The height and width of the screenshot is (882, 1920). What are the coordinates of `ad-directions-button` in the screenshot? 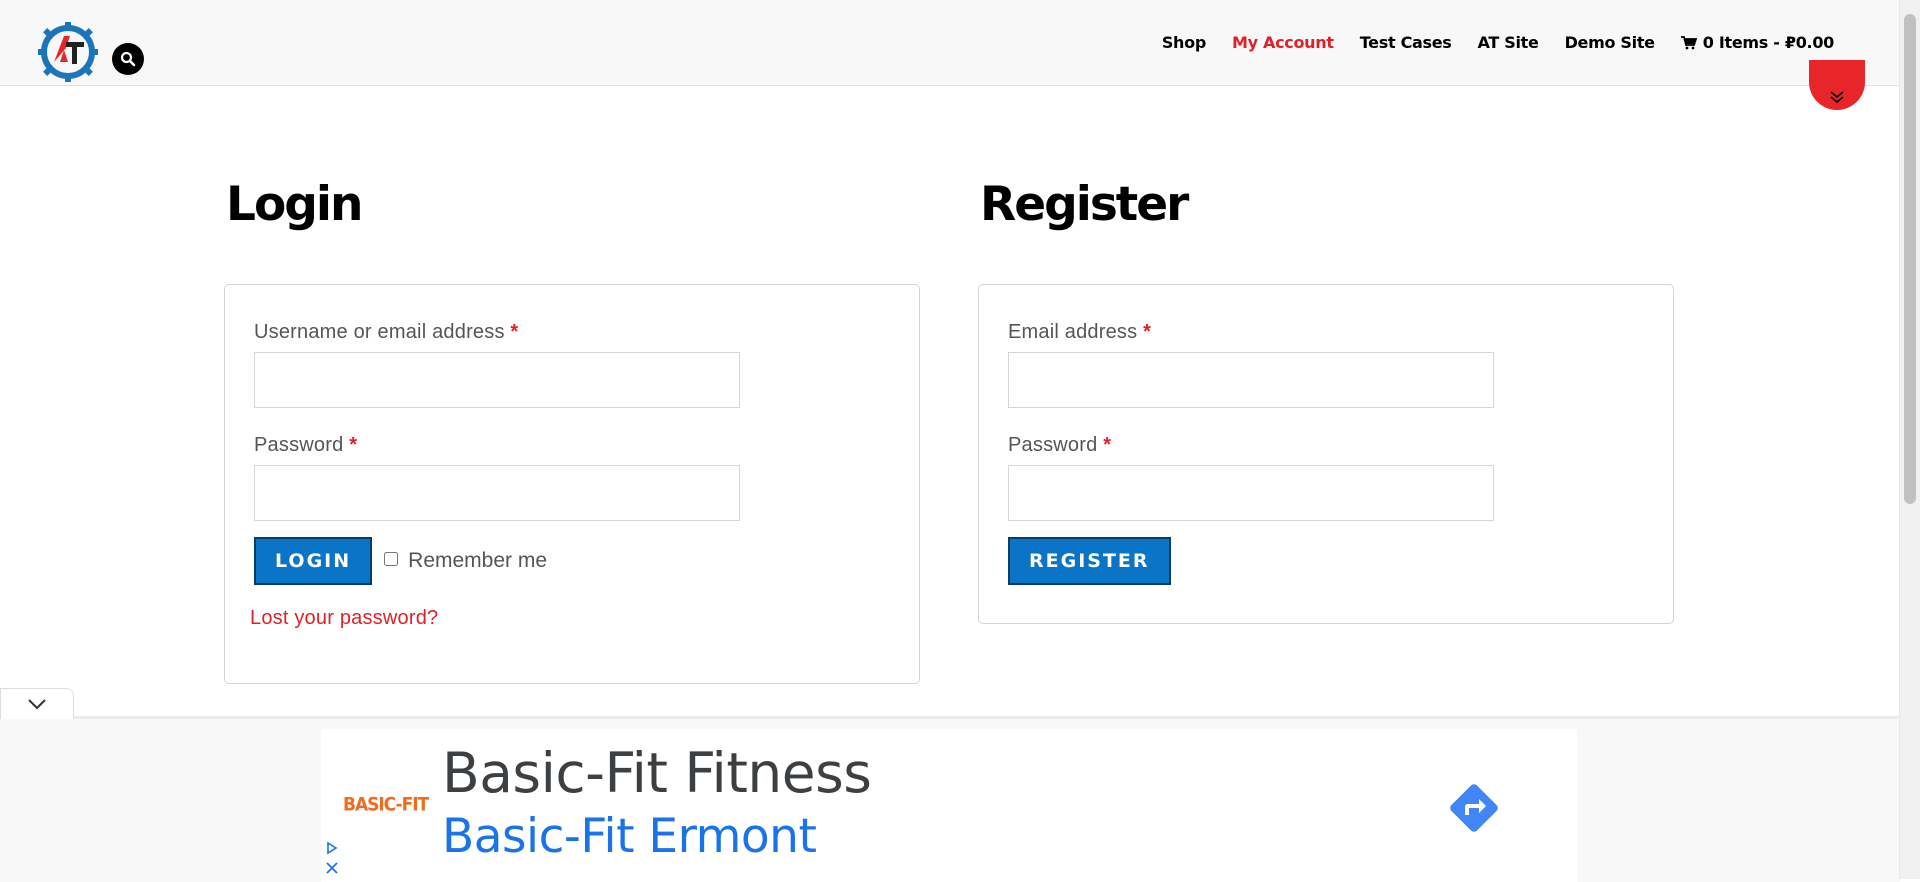 It's located at (1474, 808).